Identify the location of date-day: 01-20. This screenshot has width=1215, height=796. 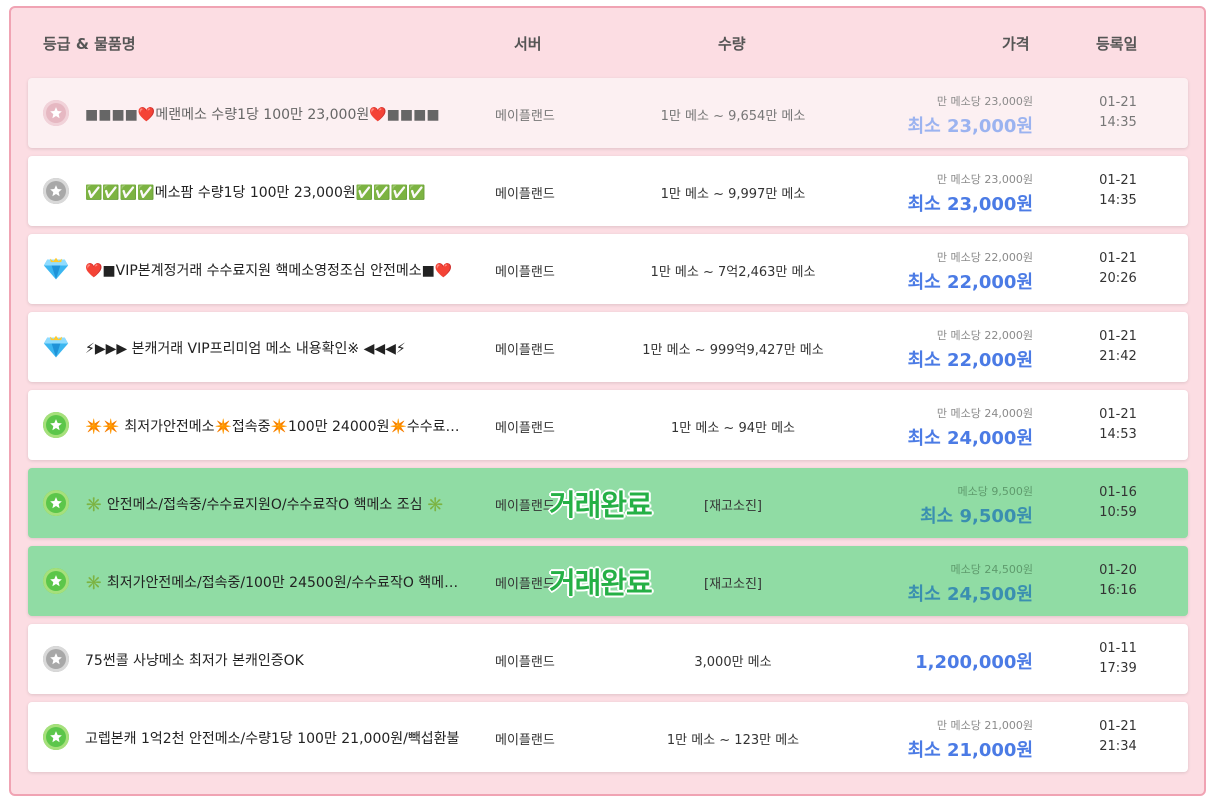
(1118, 570).